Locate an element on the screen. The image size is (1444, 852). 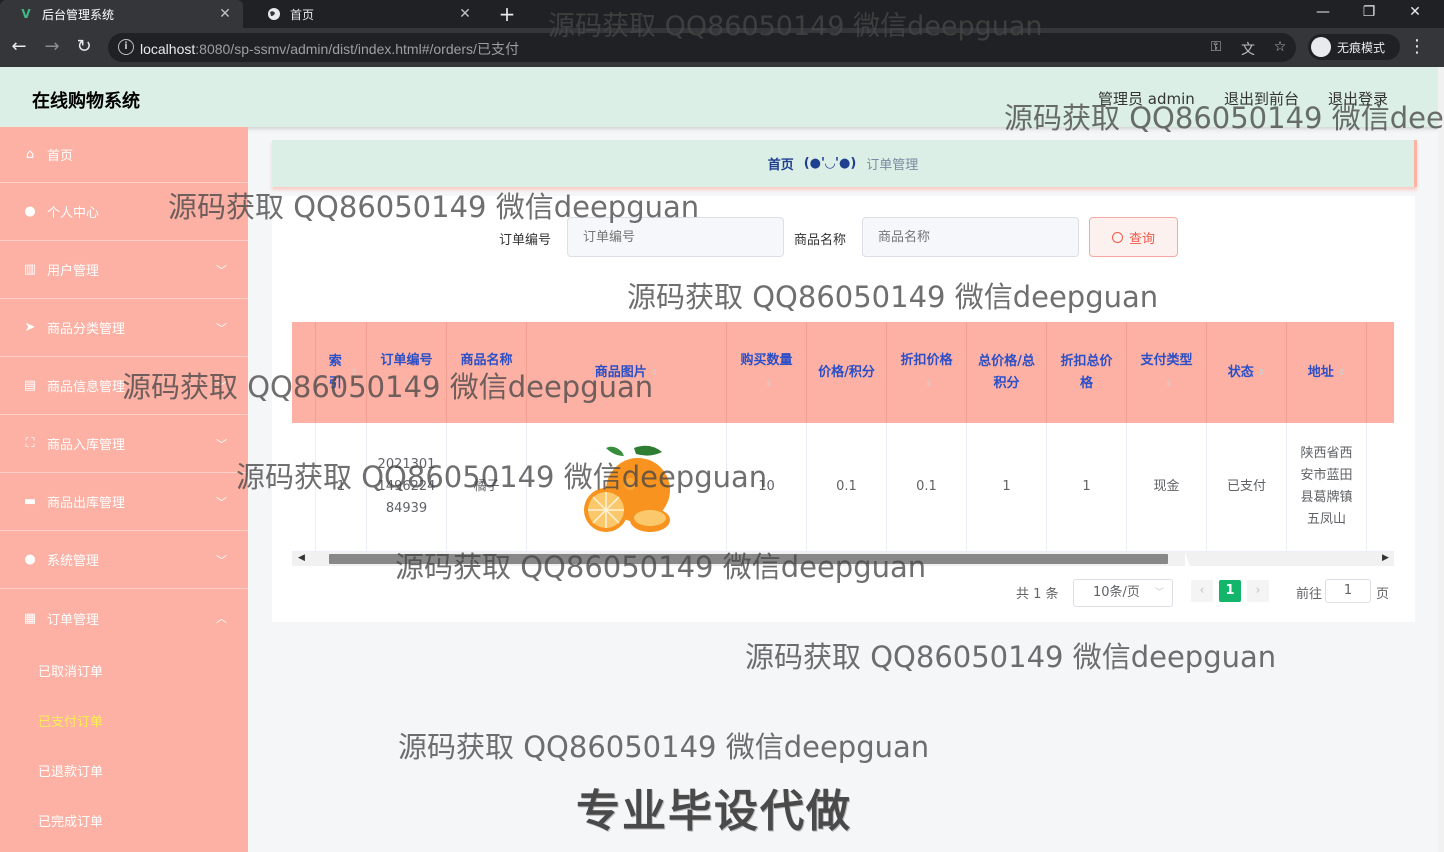
send-icon: ➤ is located at coordinates (30, 327).